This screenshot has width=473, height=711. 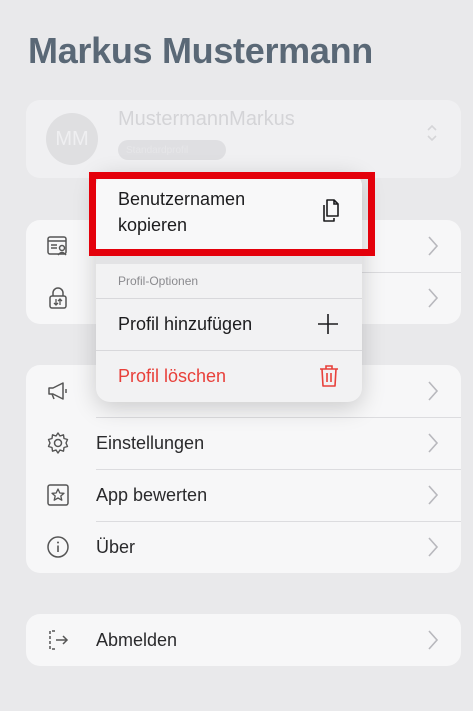 I want to click on menu-section-header: Profil-Optionen, so click(x=158, y=281).